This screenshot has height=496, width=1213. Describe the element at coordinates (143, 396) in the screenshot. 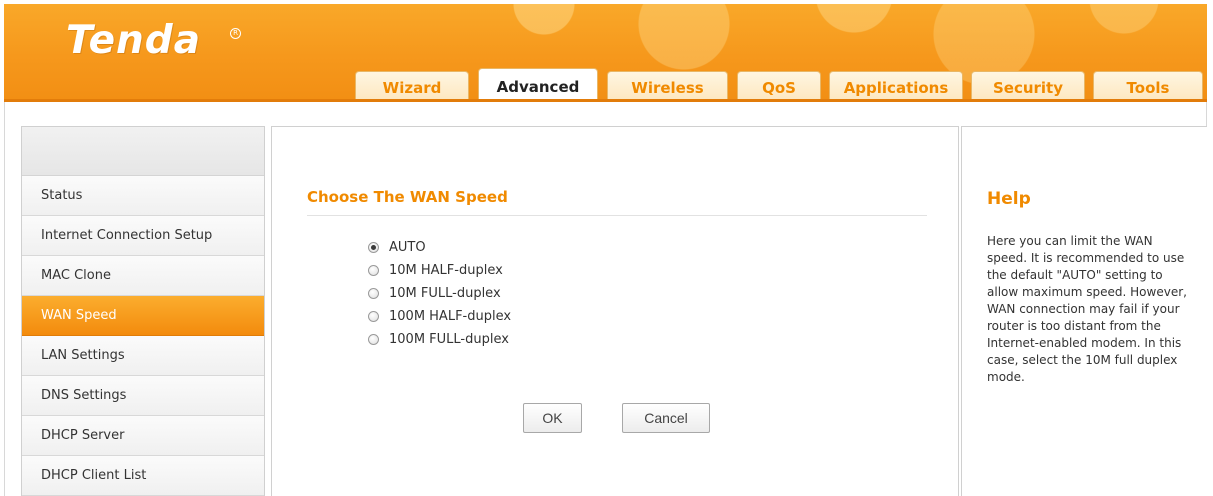

I see `sidebar-item-dns-settings: DNS Settings` at that location.